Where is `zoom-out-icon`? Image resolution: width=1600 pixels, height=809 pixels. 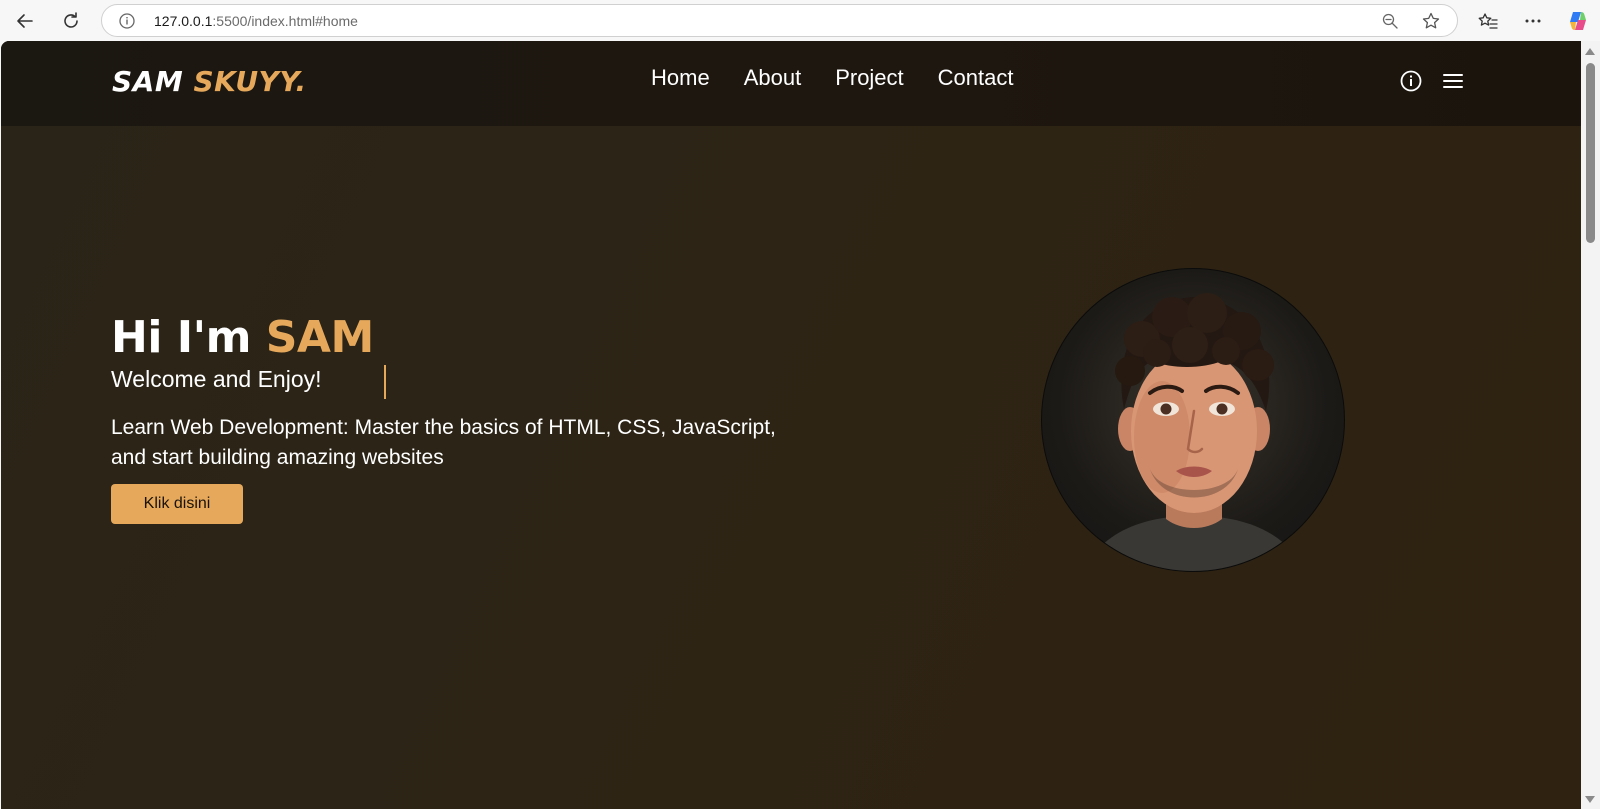
zoom-out-icon is located at coordinates (1390, 23).